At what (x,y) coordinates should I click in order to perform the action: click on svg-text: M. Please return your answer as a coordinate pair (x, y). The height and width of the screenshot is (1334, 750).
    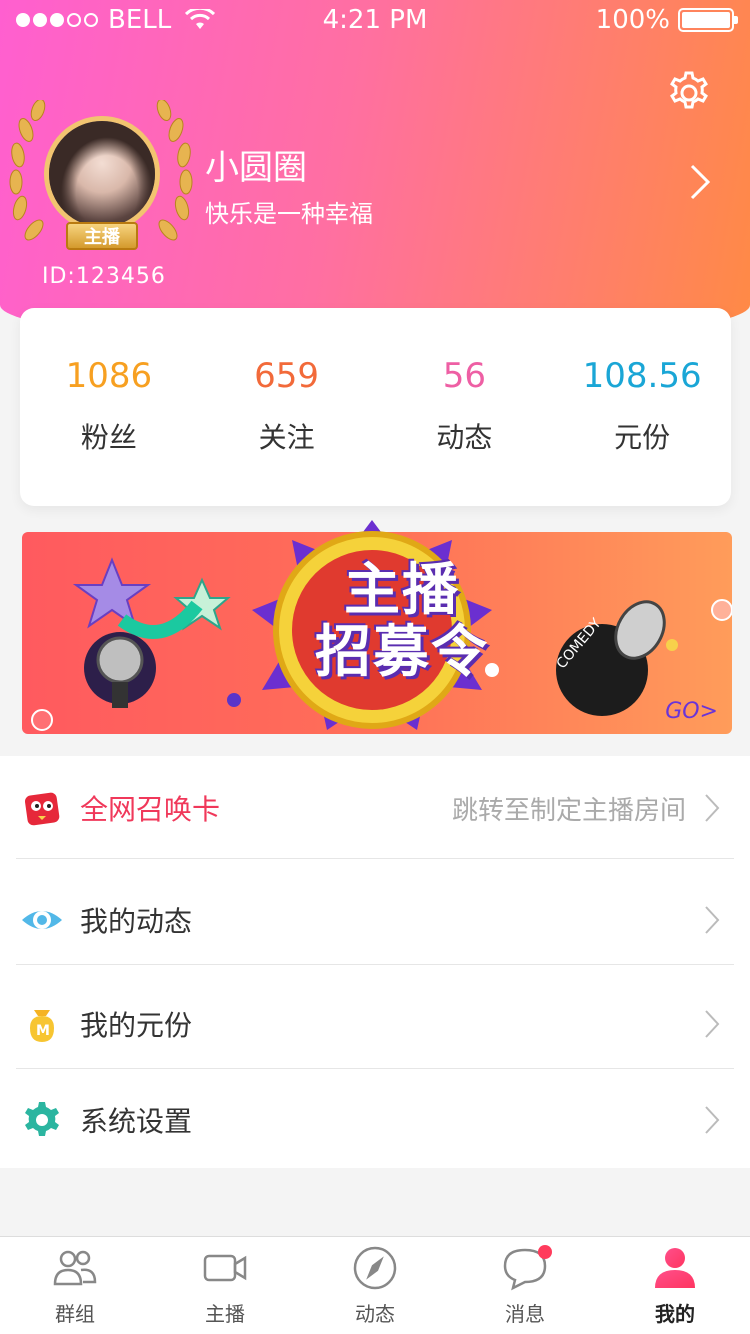
    Looking at the image, I should click on (43, 1031).